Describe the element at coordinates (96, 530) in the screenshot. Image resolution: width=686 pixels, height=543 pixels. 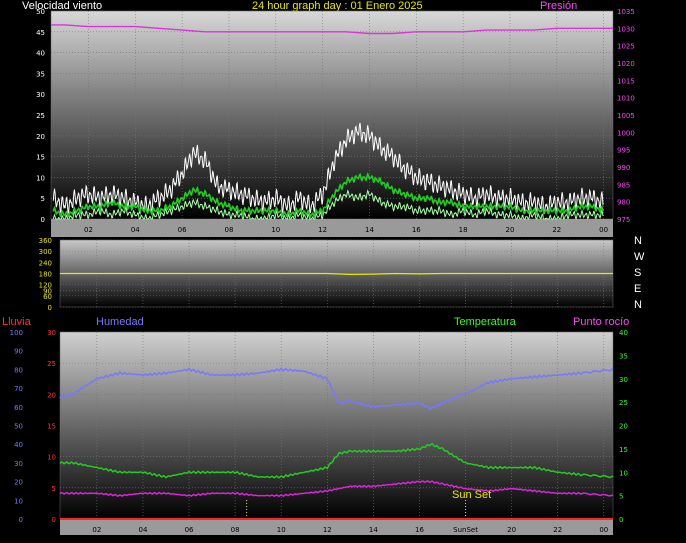
I see `temp-x-tick: 02` at that location.